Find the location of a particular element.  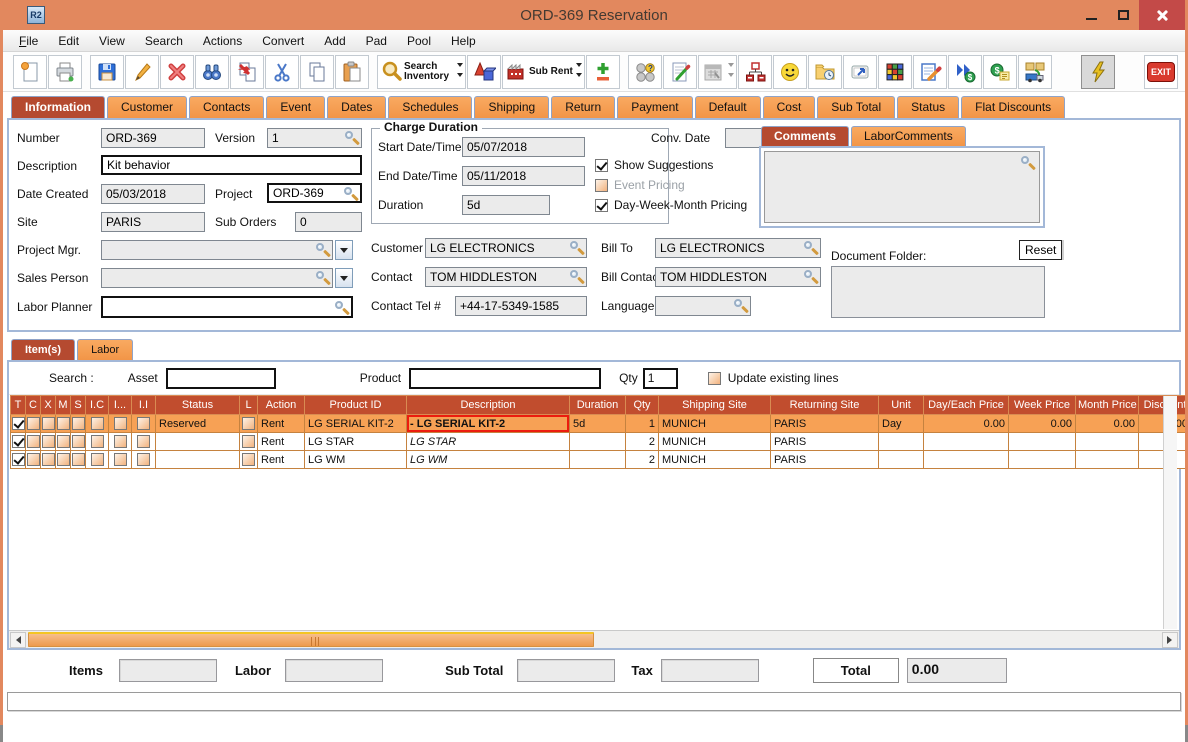

labor-planner-field is located at coordinates (227, 307).